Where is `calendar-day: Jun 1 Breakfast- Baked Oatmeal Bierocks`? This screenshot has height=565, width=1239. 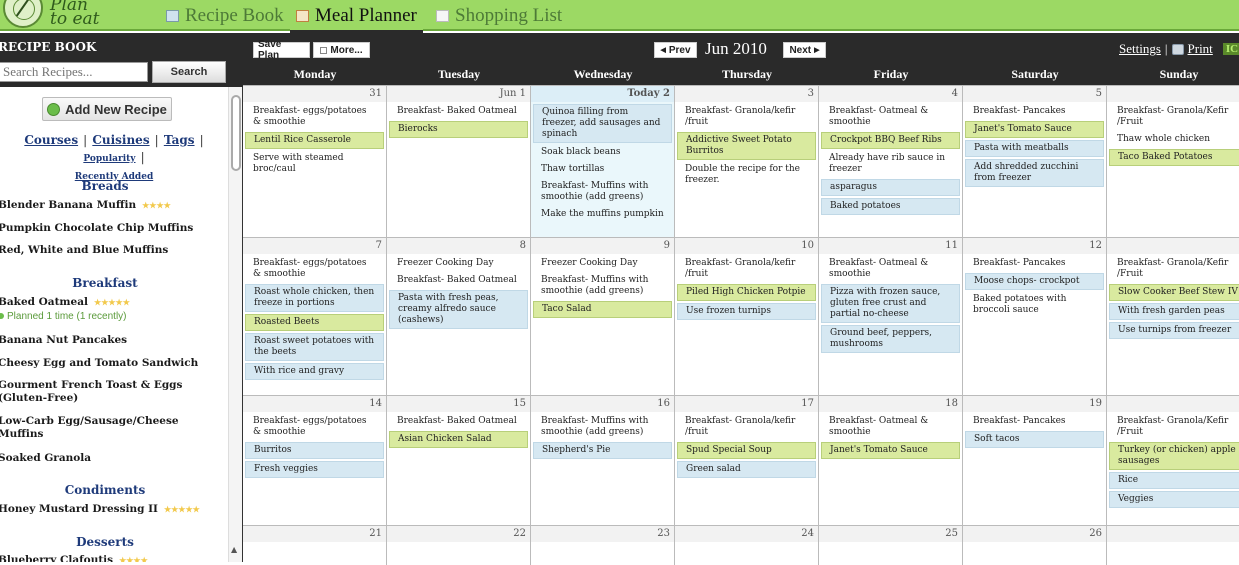 calendar-day: Jun 1 Breakfast- Baked Oatmeal Bierocks is located at coordinates (459, 161).